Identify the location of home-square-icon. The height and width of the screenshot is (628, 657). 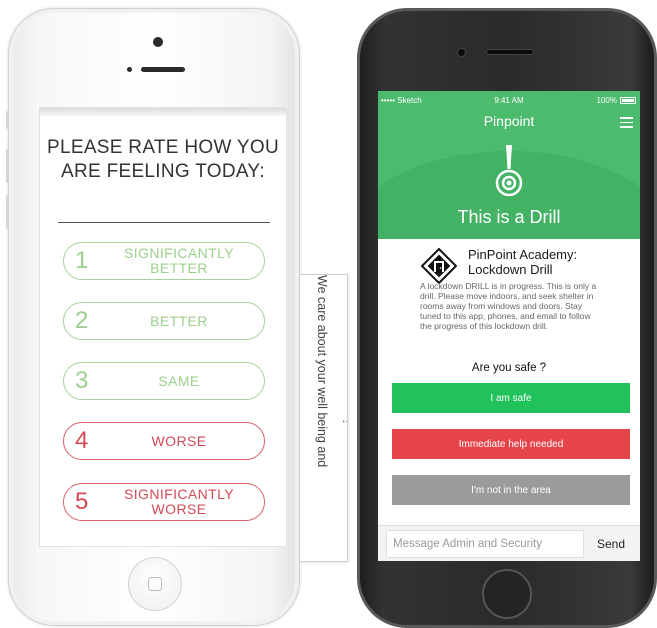
(155, 584).